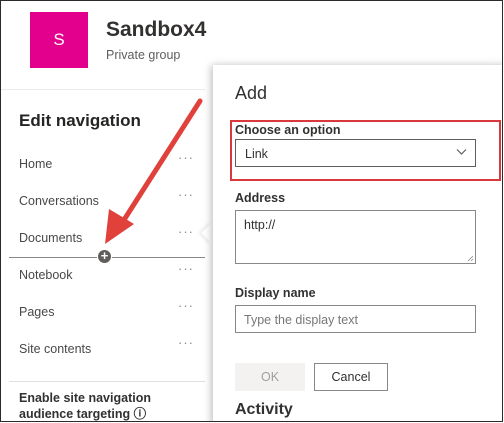  Describe the element at coordinates (103, 275) in the screenshot. I see `nav-item-notebook: Notebook ···` at that location.